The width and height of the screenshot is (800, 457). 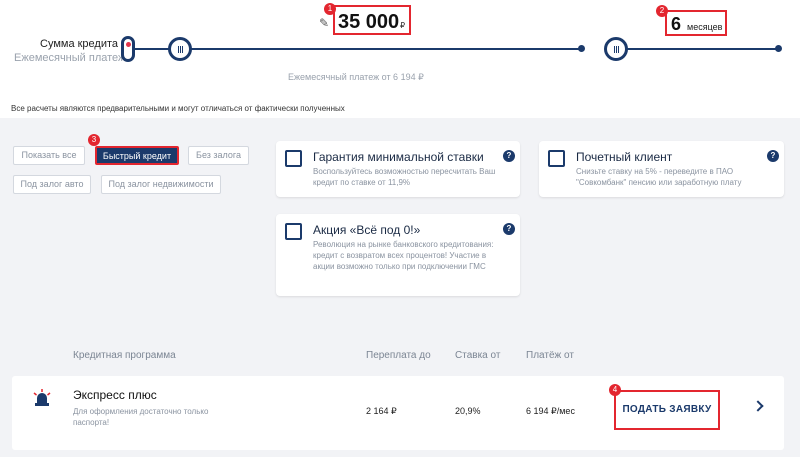 I want to click on term-value: 6, so click(x=676, y=24).